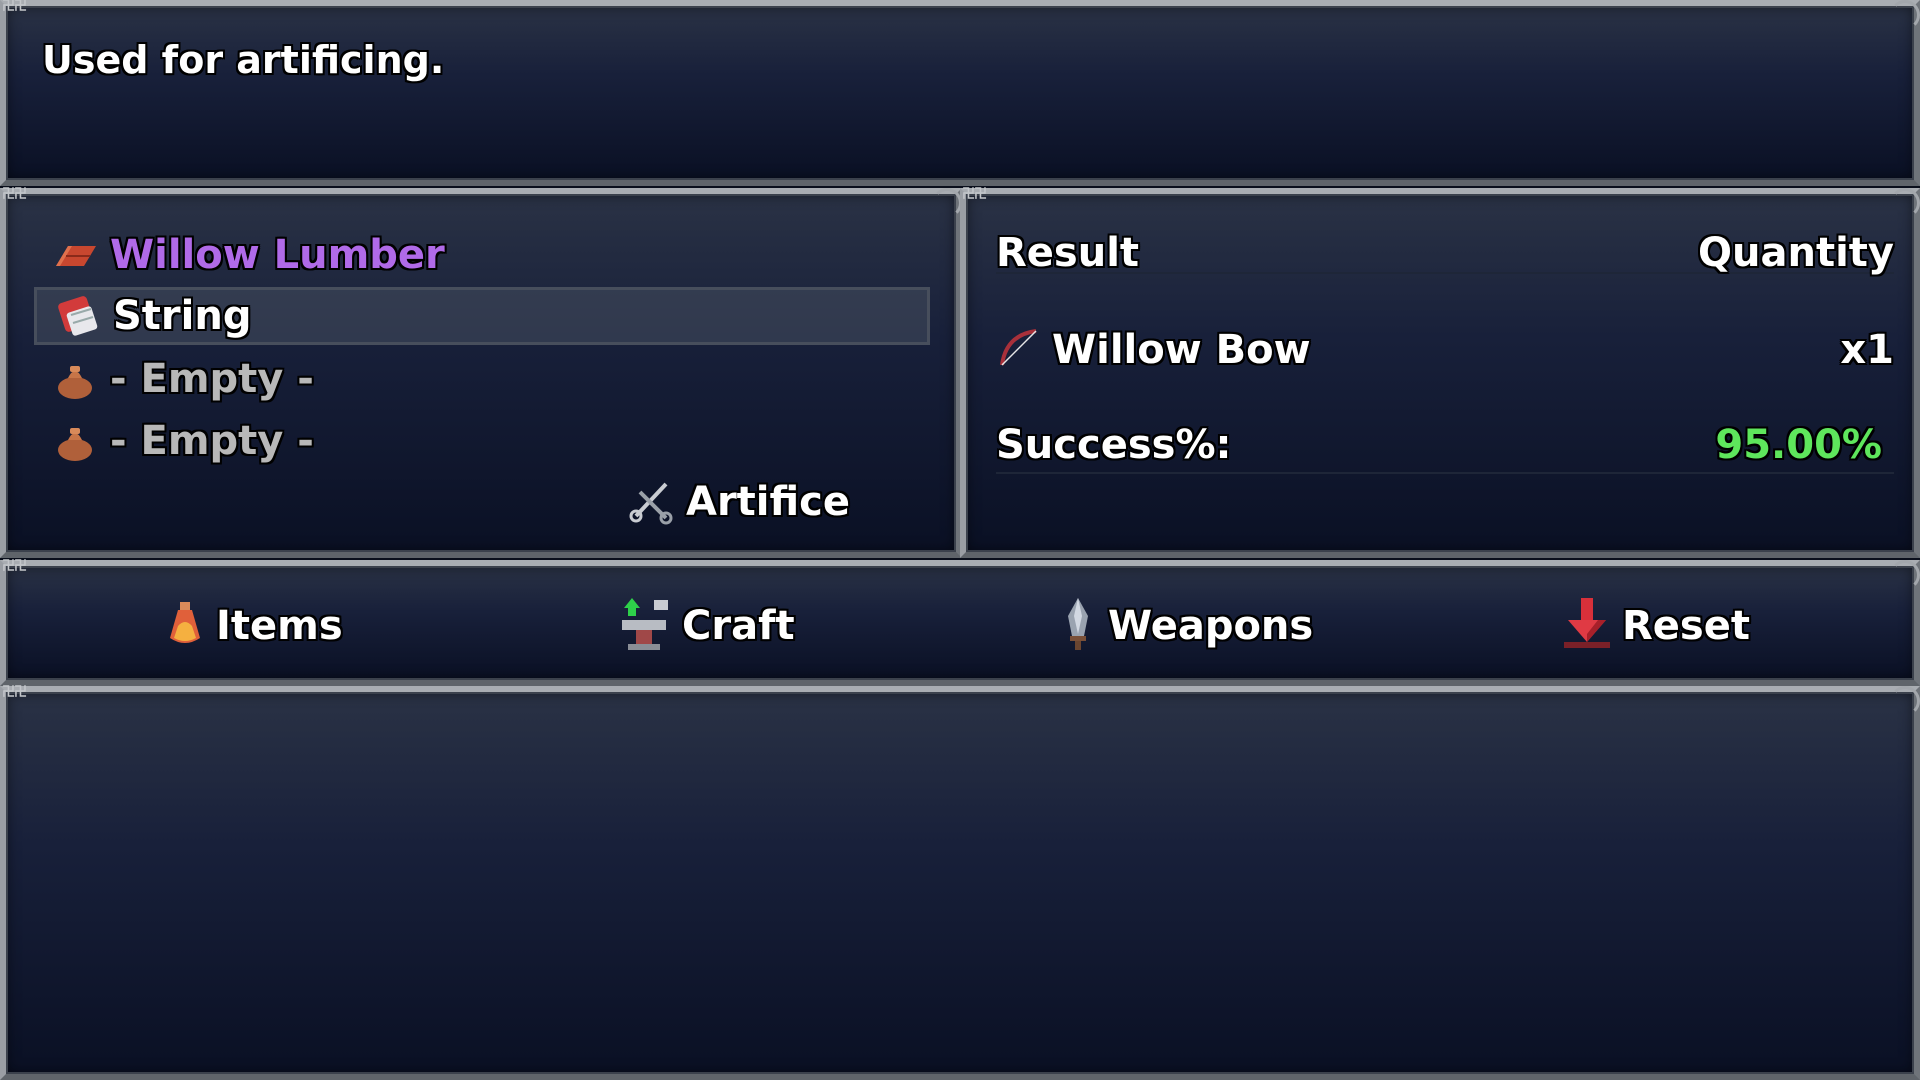 This screenshot has height=1080, width=1920. What do you see at coordinates (652, 502) in the screenshot?
I see `tools-icon` at bounding box center [652, 502].